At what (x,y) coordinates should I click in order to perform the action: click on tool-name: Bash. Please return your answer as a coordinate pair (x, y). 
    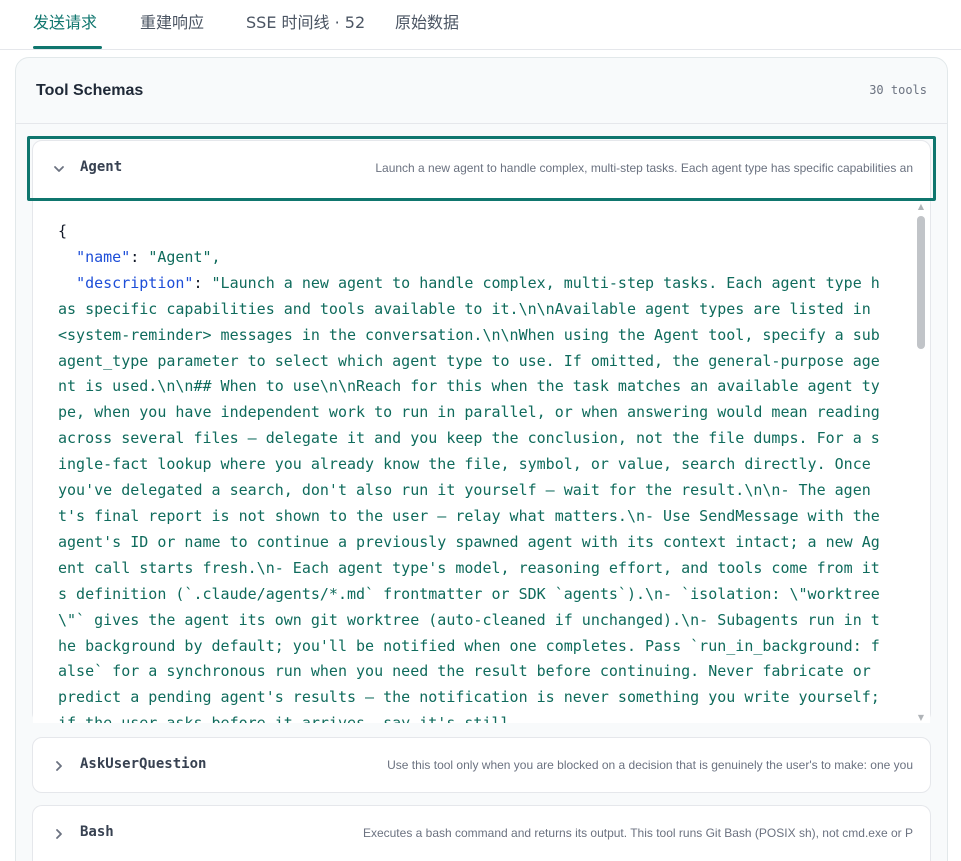
    Looking at the image, I should click on (97, 832).